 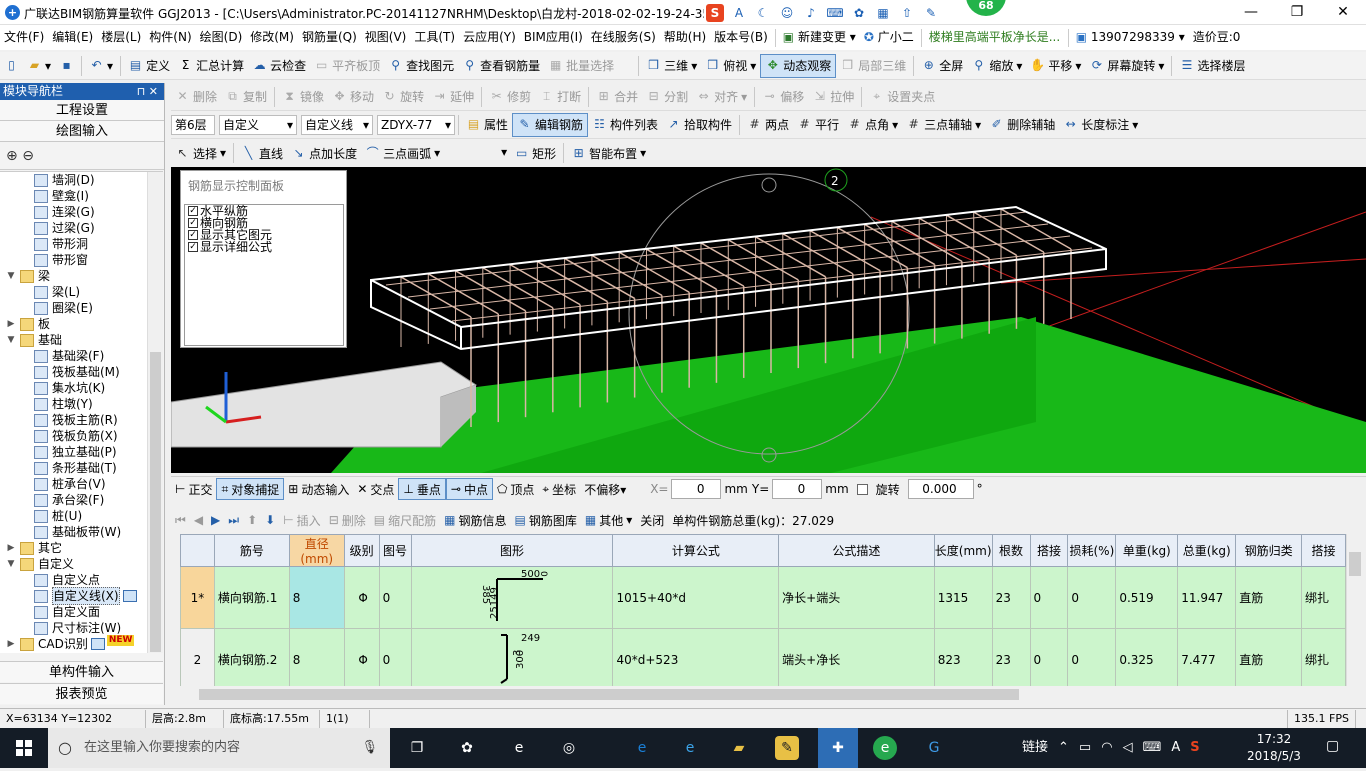 I want to click on notification-icon: ▢, so click(x=1332, y=746).